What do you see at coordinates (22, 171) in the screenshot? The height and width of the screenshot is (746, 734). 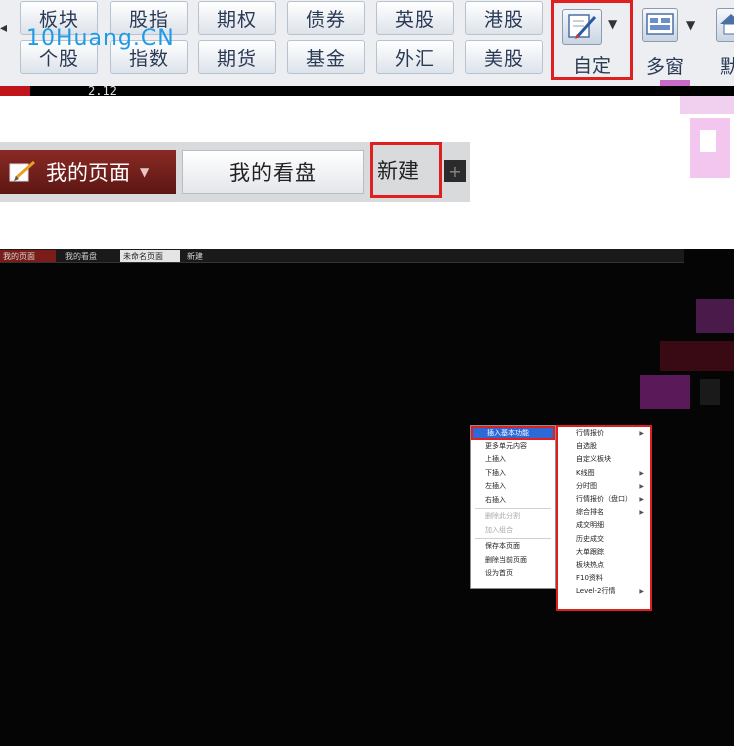 I see `page-edit-icon` at bounding box center [22, 171].